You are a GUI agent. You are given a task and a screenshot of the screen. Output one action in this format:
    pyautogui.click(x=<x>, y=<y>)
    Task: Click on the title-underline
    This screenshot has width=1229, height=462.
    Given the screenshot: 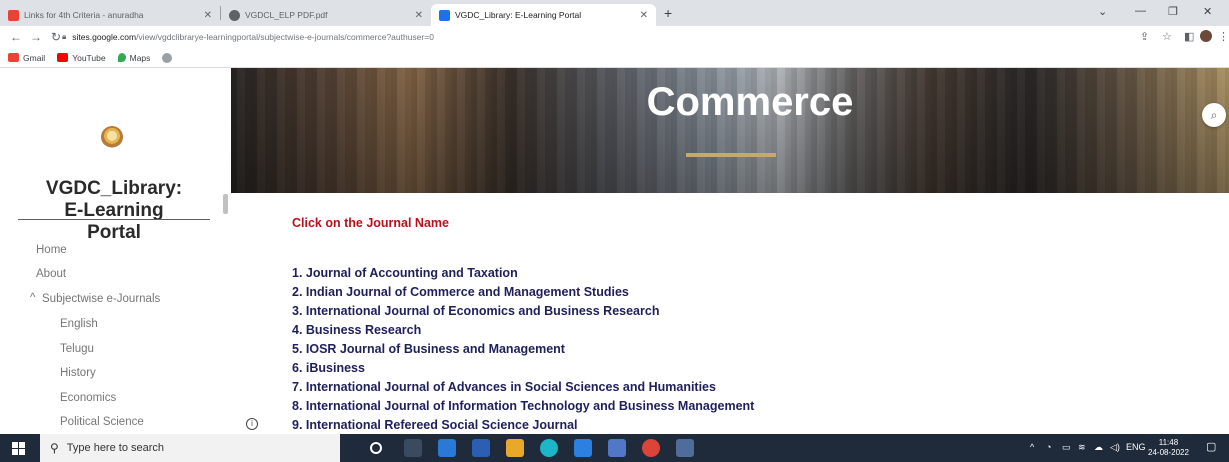 What is the action you would take?
    pyautogui.click(x=731, y=155)
    